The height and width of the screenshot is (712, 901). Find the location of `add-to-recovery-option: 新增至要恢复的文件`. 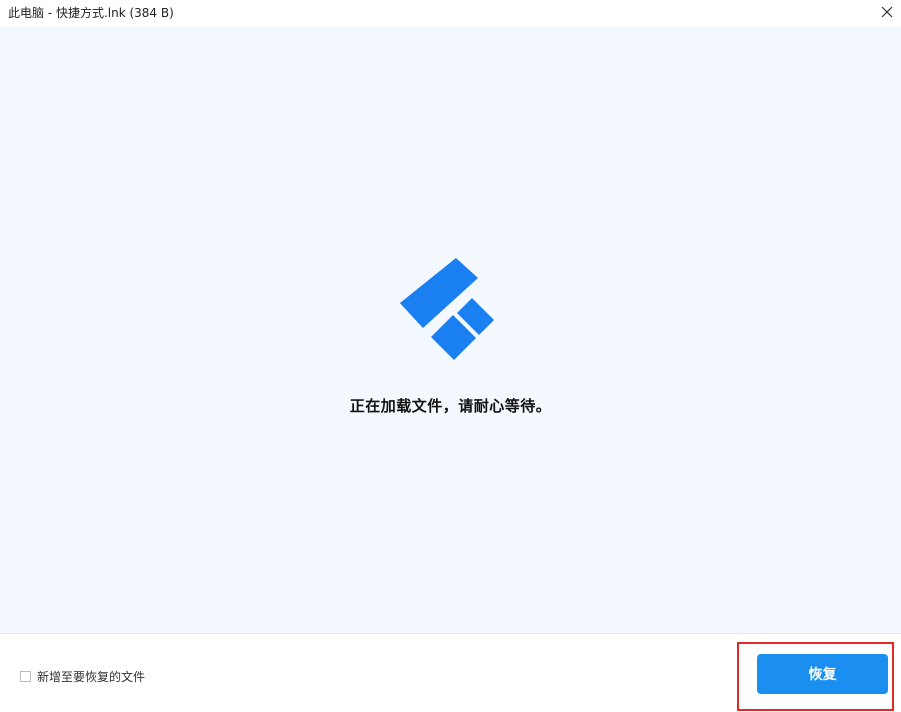

add-to-recovery-option: 新增至要恢复的文件 is located at coordinates (82, 676).